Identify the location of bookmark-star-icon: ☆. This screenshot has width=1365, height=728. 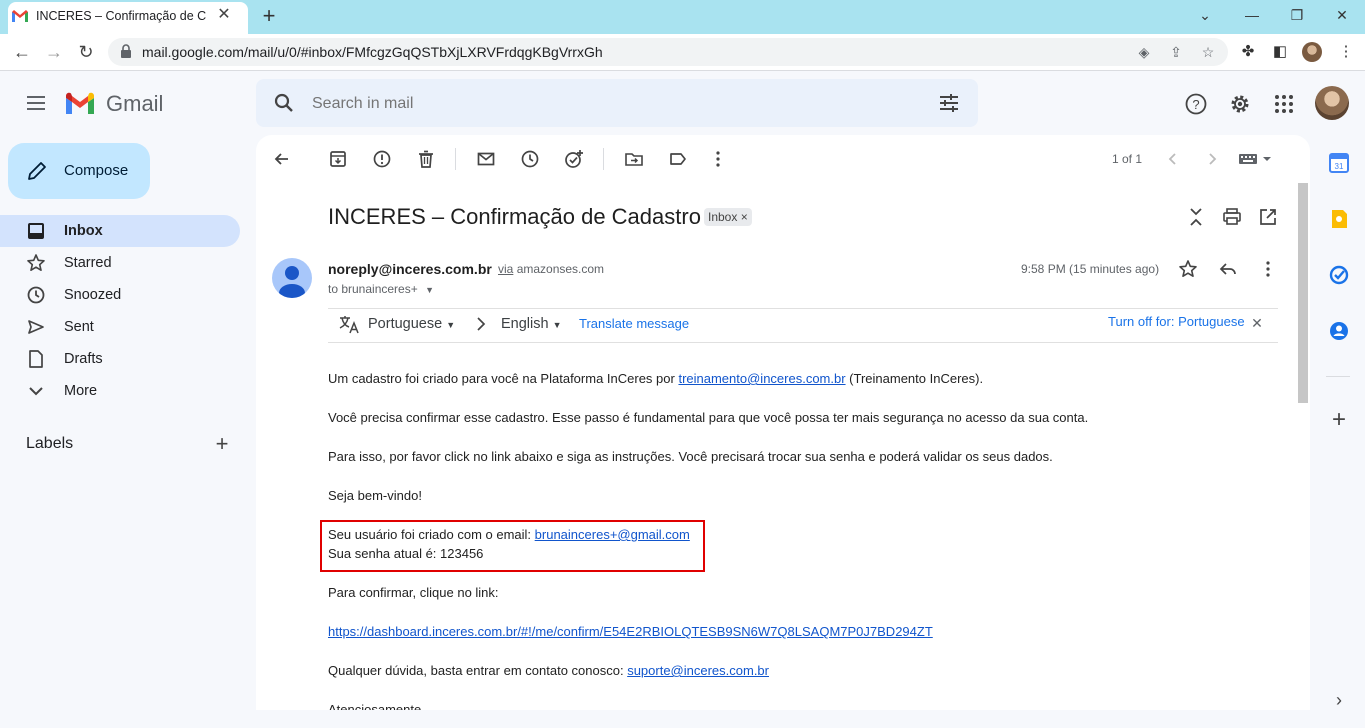
(1208, 52).